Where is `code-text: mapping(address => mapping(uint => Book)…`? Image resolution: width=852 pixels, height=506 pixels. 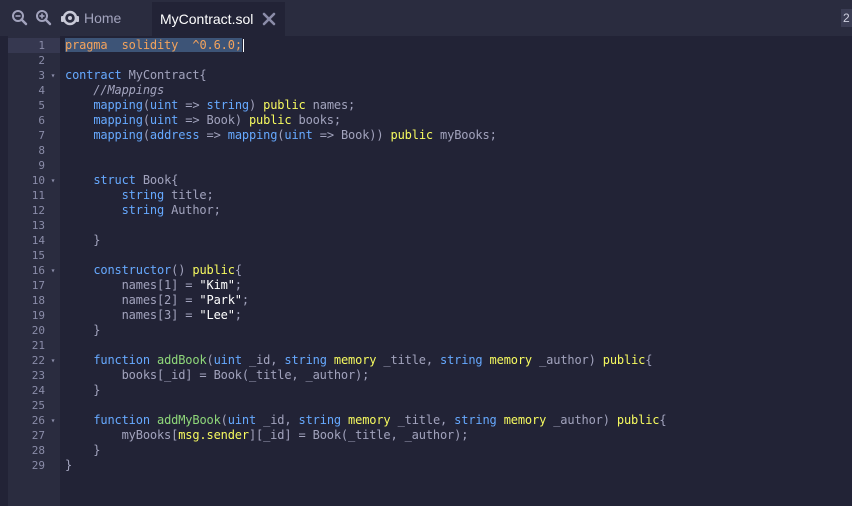
code-text: mapping(address => mapping(uint => Book)… is located at coordinates (280, 135).